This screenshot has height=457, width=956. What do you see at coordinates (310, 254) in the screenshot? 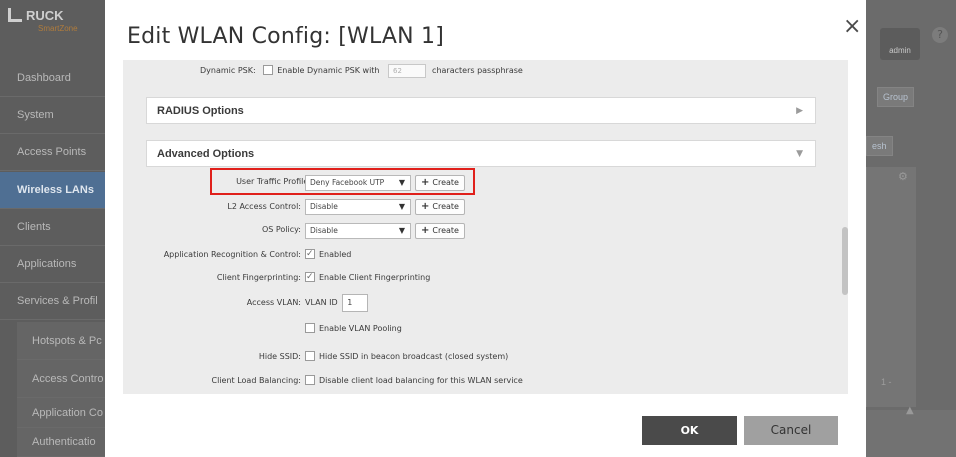
I see `app-recognition-checkbox` at bounding box center [310, 254].